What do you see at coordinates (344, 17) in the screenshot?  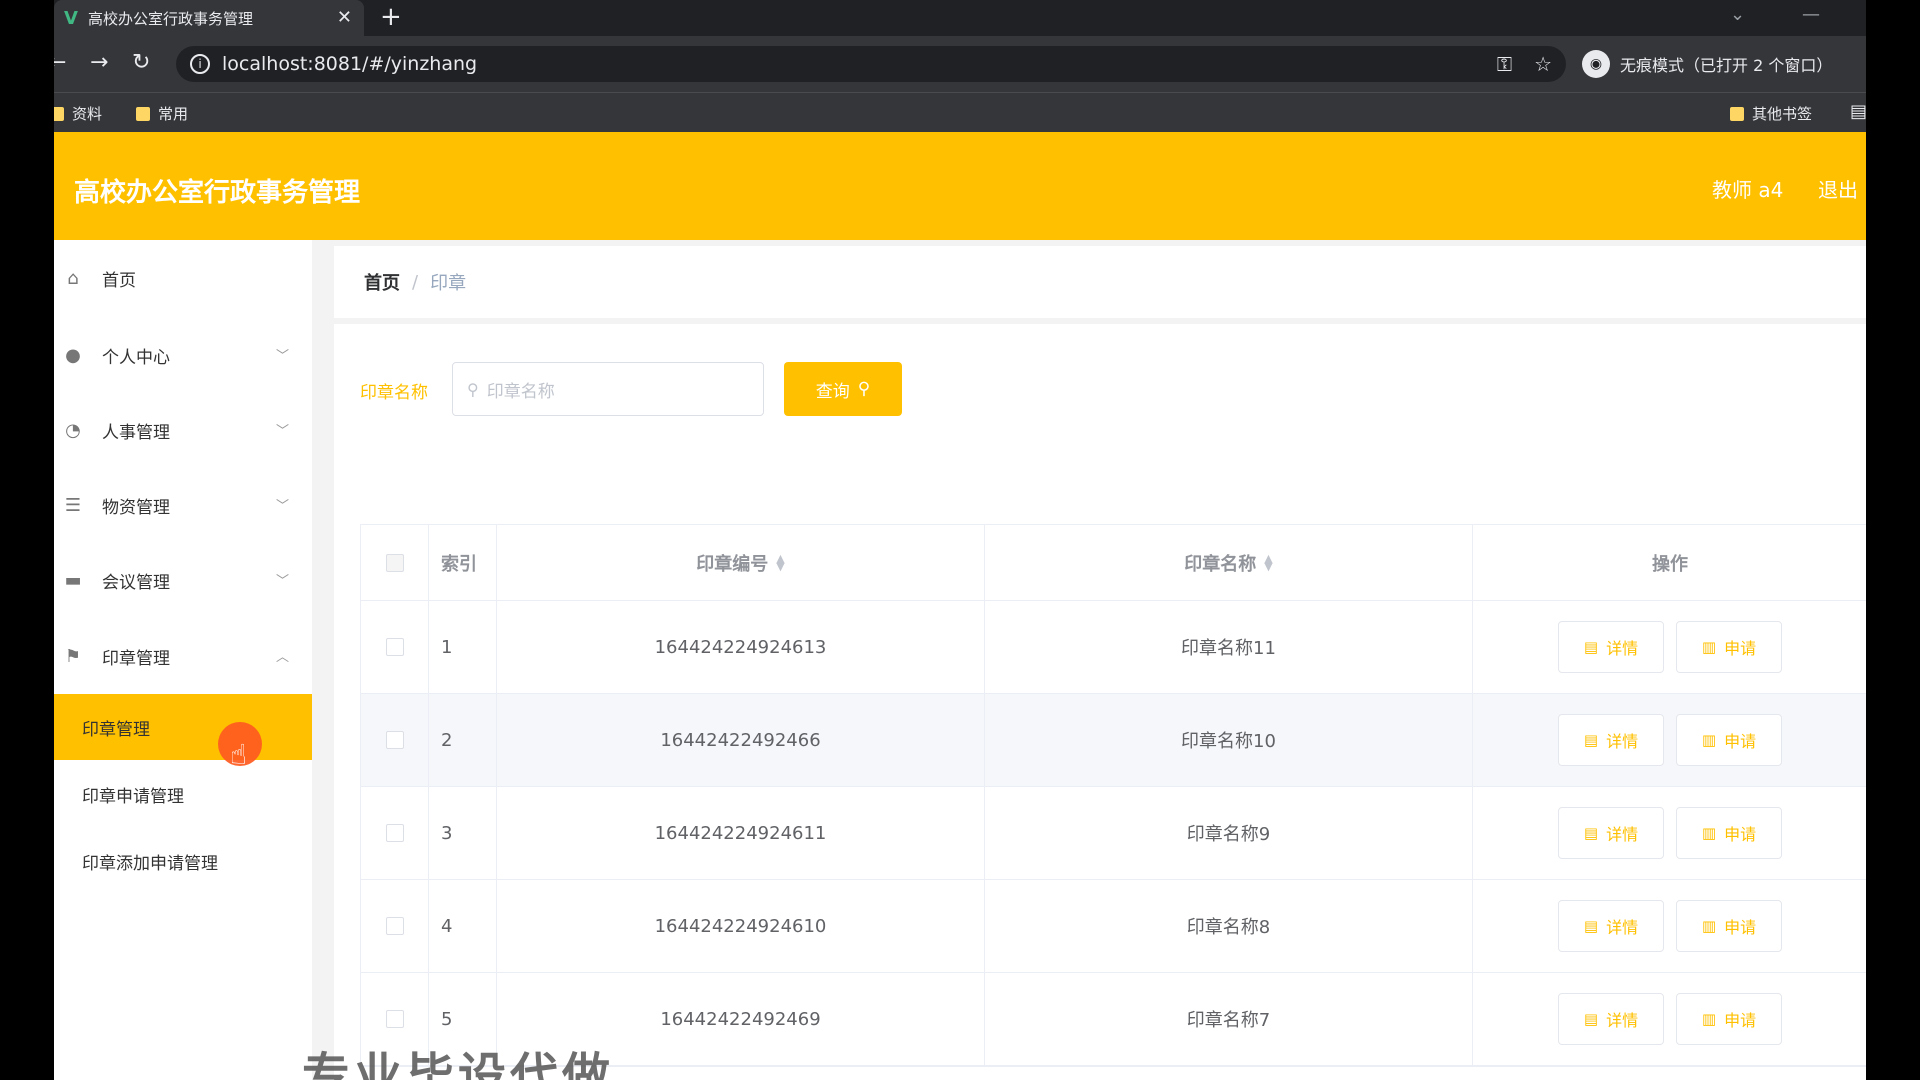 I see `close-tab-icon: ✕` at bounding box center [344, 17].